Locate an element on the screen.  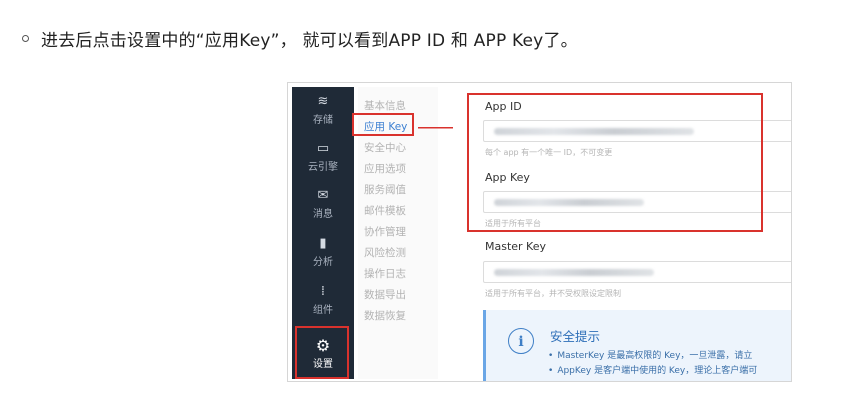
menu-item-email-templates: 邮件模板 is located at coordinates (385, 210).